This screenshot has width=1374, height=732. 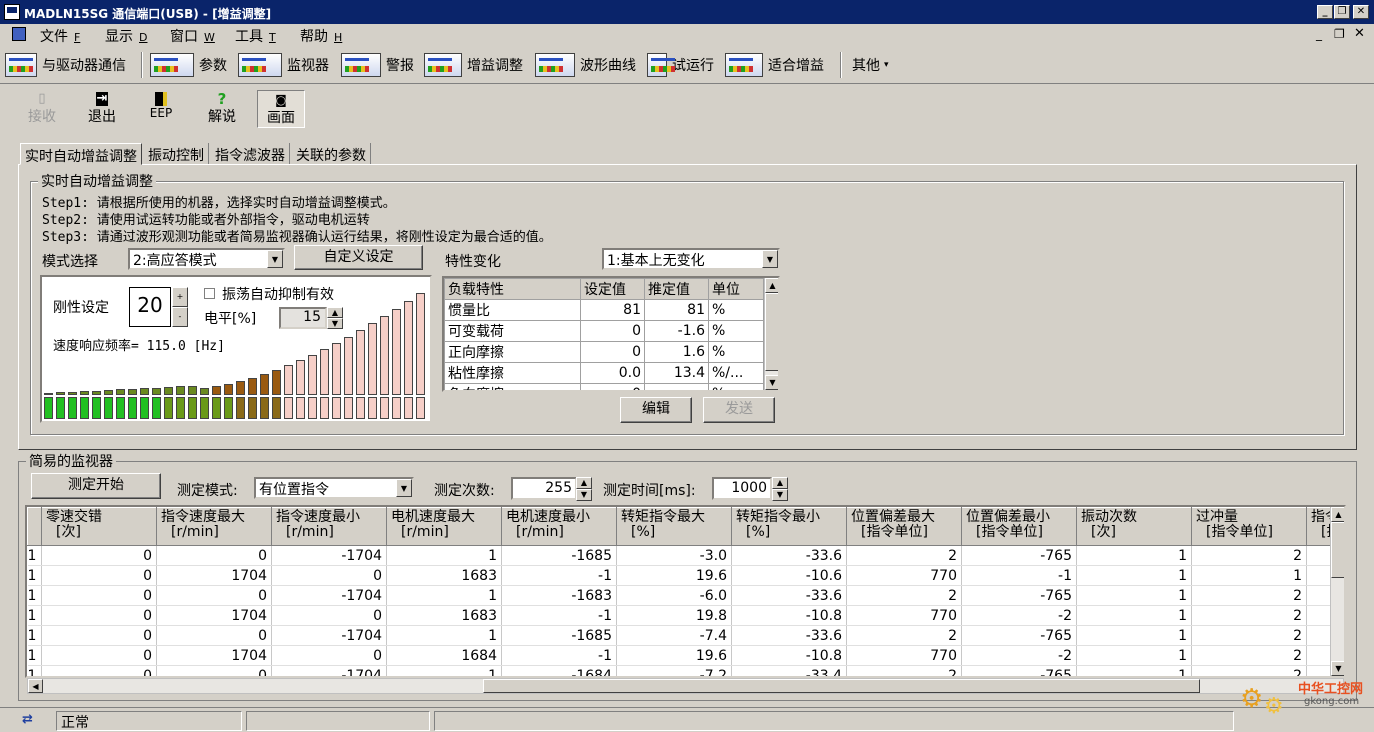 What do you see at coordinates (544, 488) in the screenshot?
I see `measure-count-input: 255` at bounding box center [544, 488].